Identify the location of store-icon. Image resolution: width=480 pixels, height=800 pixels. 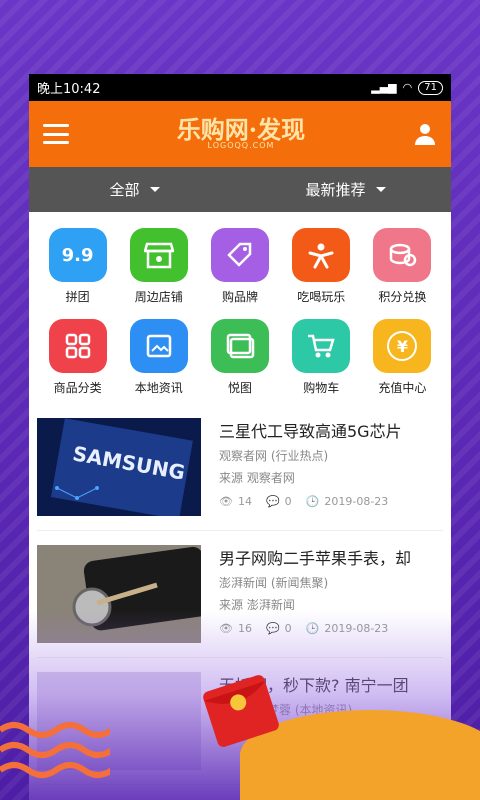
(158, 255).